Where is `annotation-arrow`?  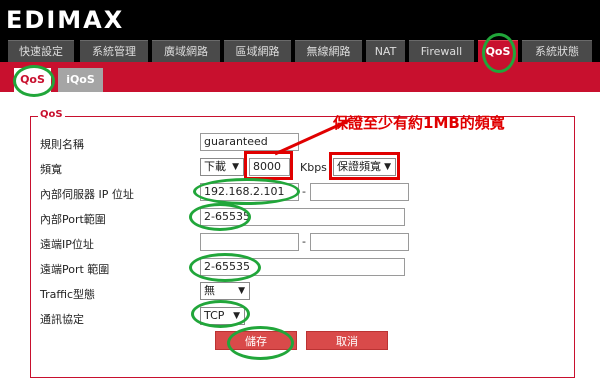 annotation-arrow is located at coordinates (312, 137).